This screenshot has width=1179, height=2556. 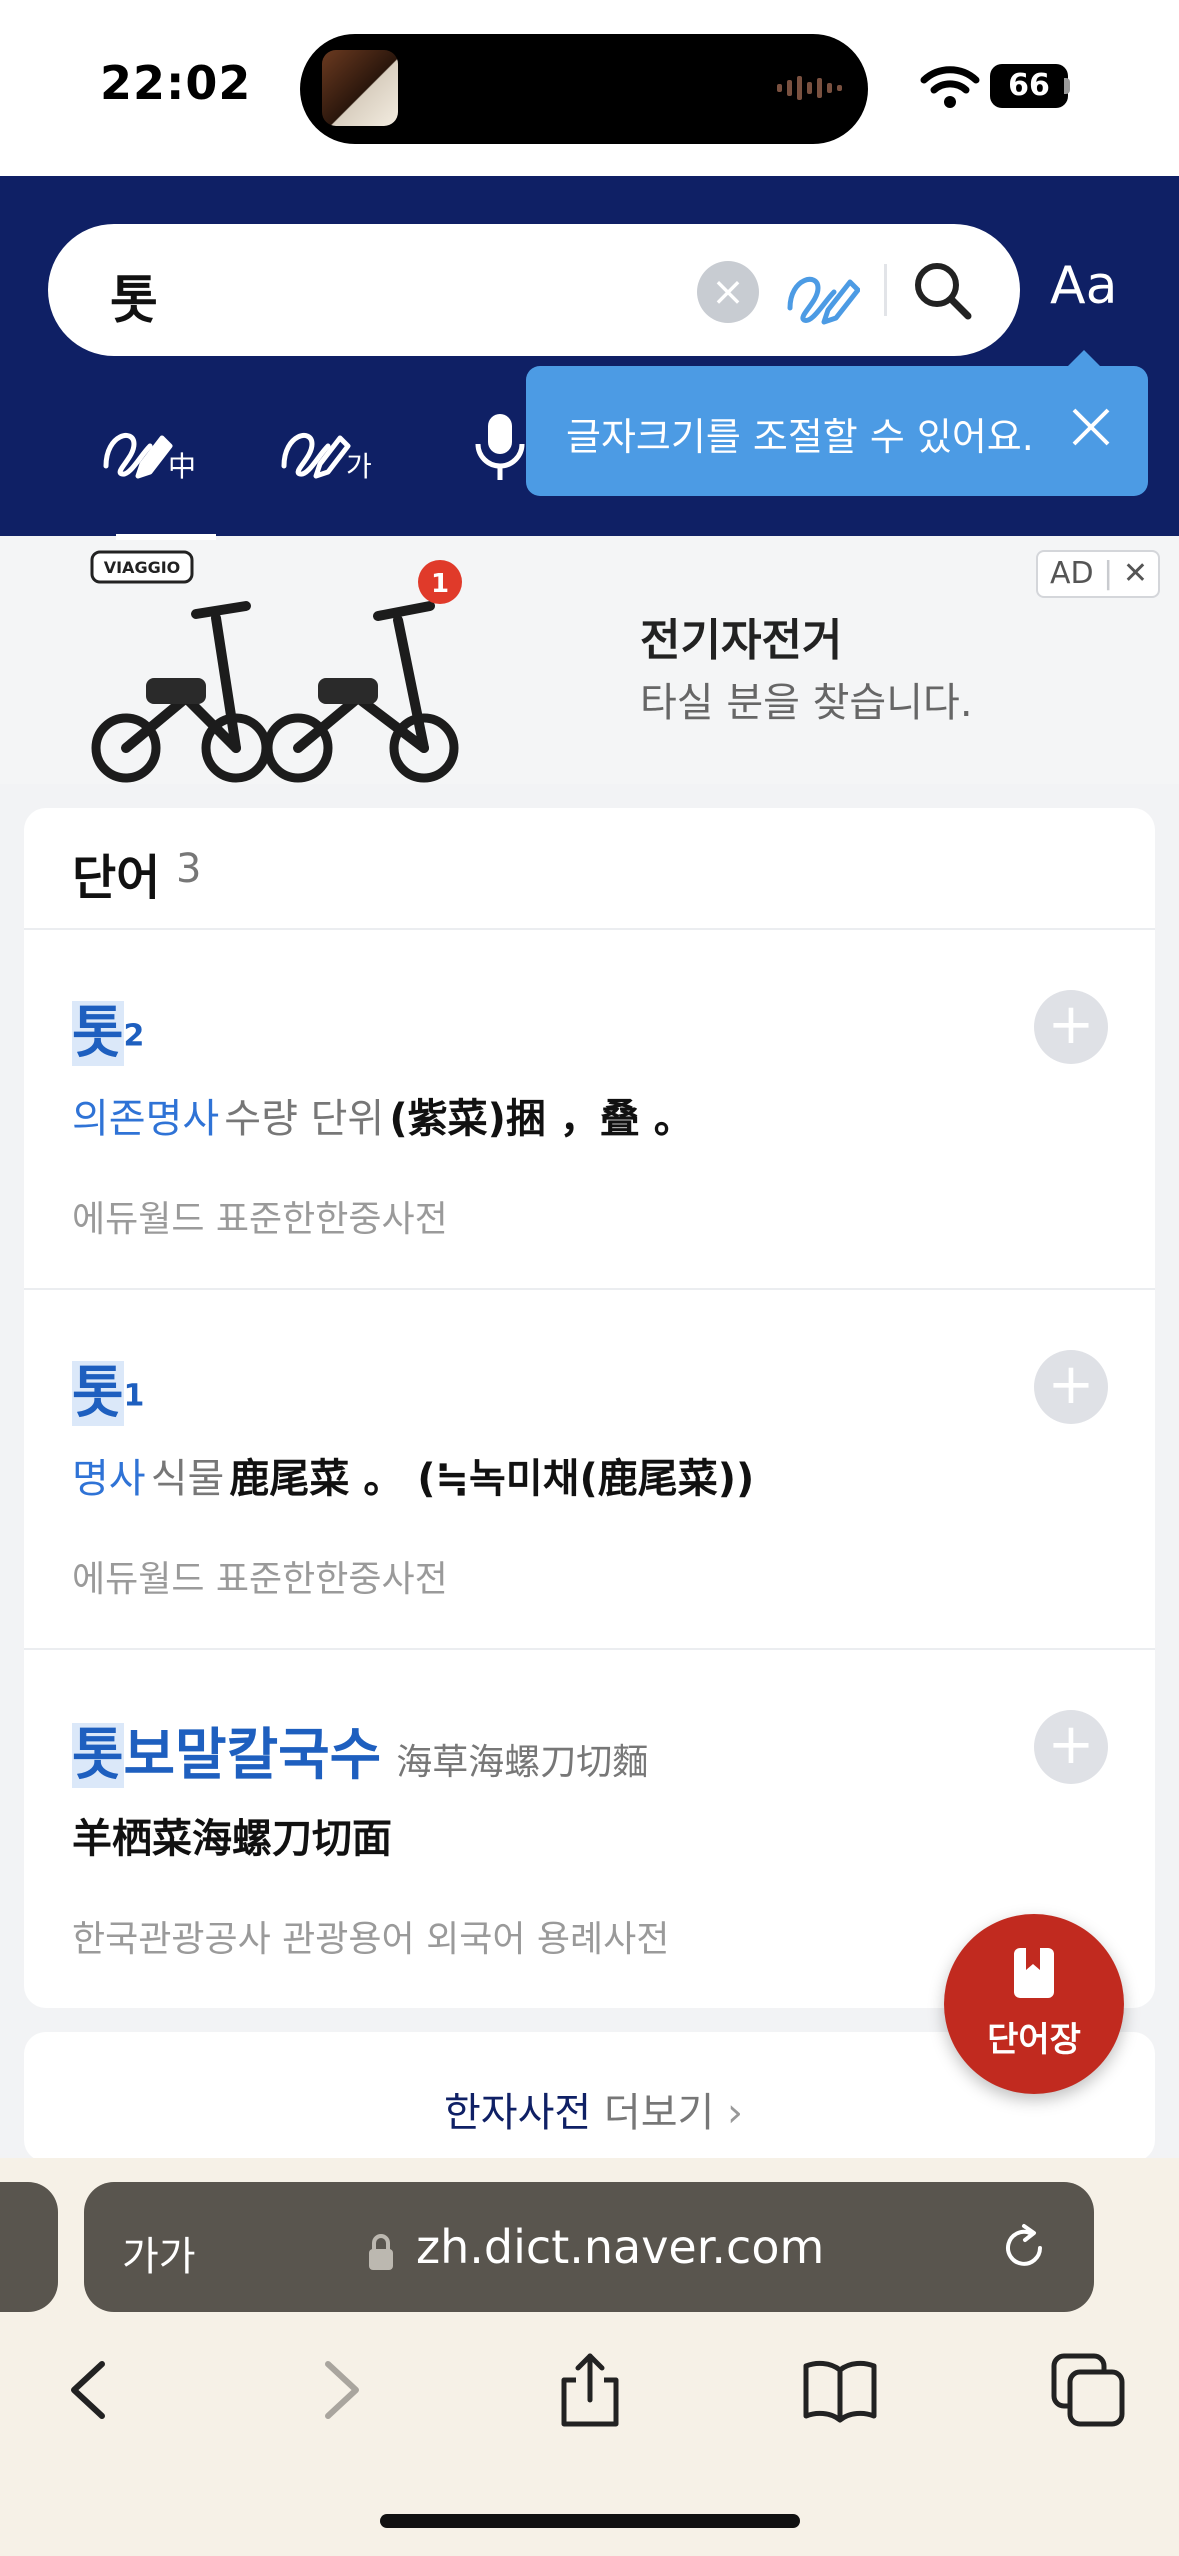 I want to click on entry-sense: 수량 단위, so click(x=304, y=1119).